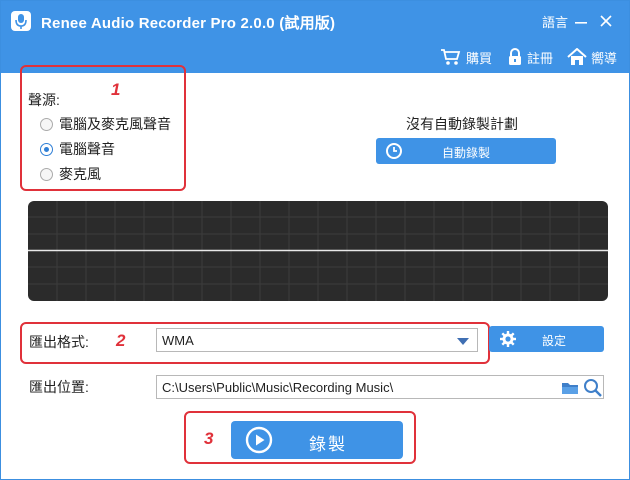 Image resolution: width=630 pixels, height=480 pixels. I want to click on folder-icon, so click(570, 388).